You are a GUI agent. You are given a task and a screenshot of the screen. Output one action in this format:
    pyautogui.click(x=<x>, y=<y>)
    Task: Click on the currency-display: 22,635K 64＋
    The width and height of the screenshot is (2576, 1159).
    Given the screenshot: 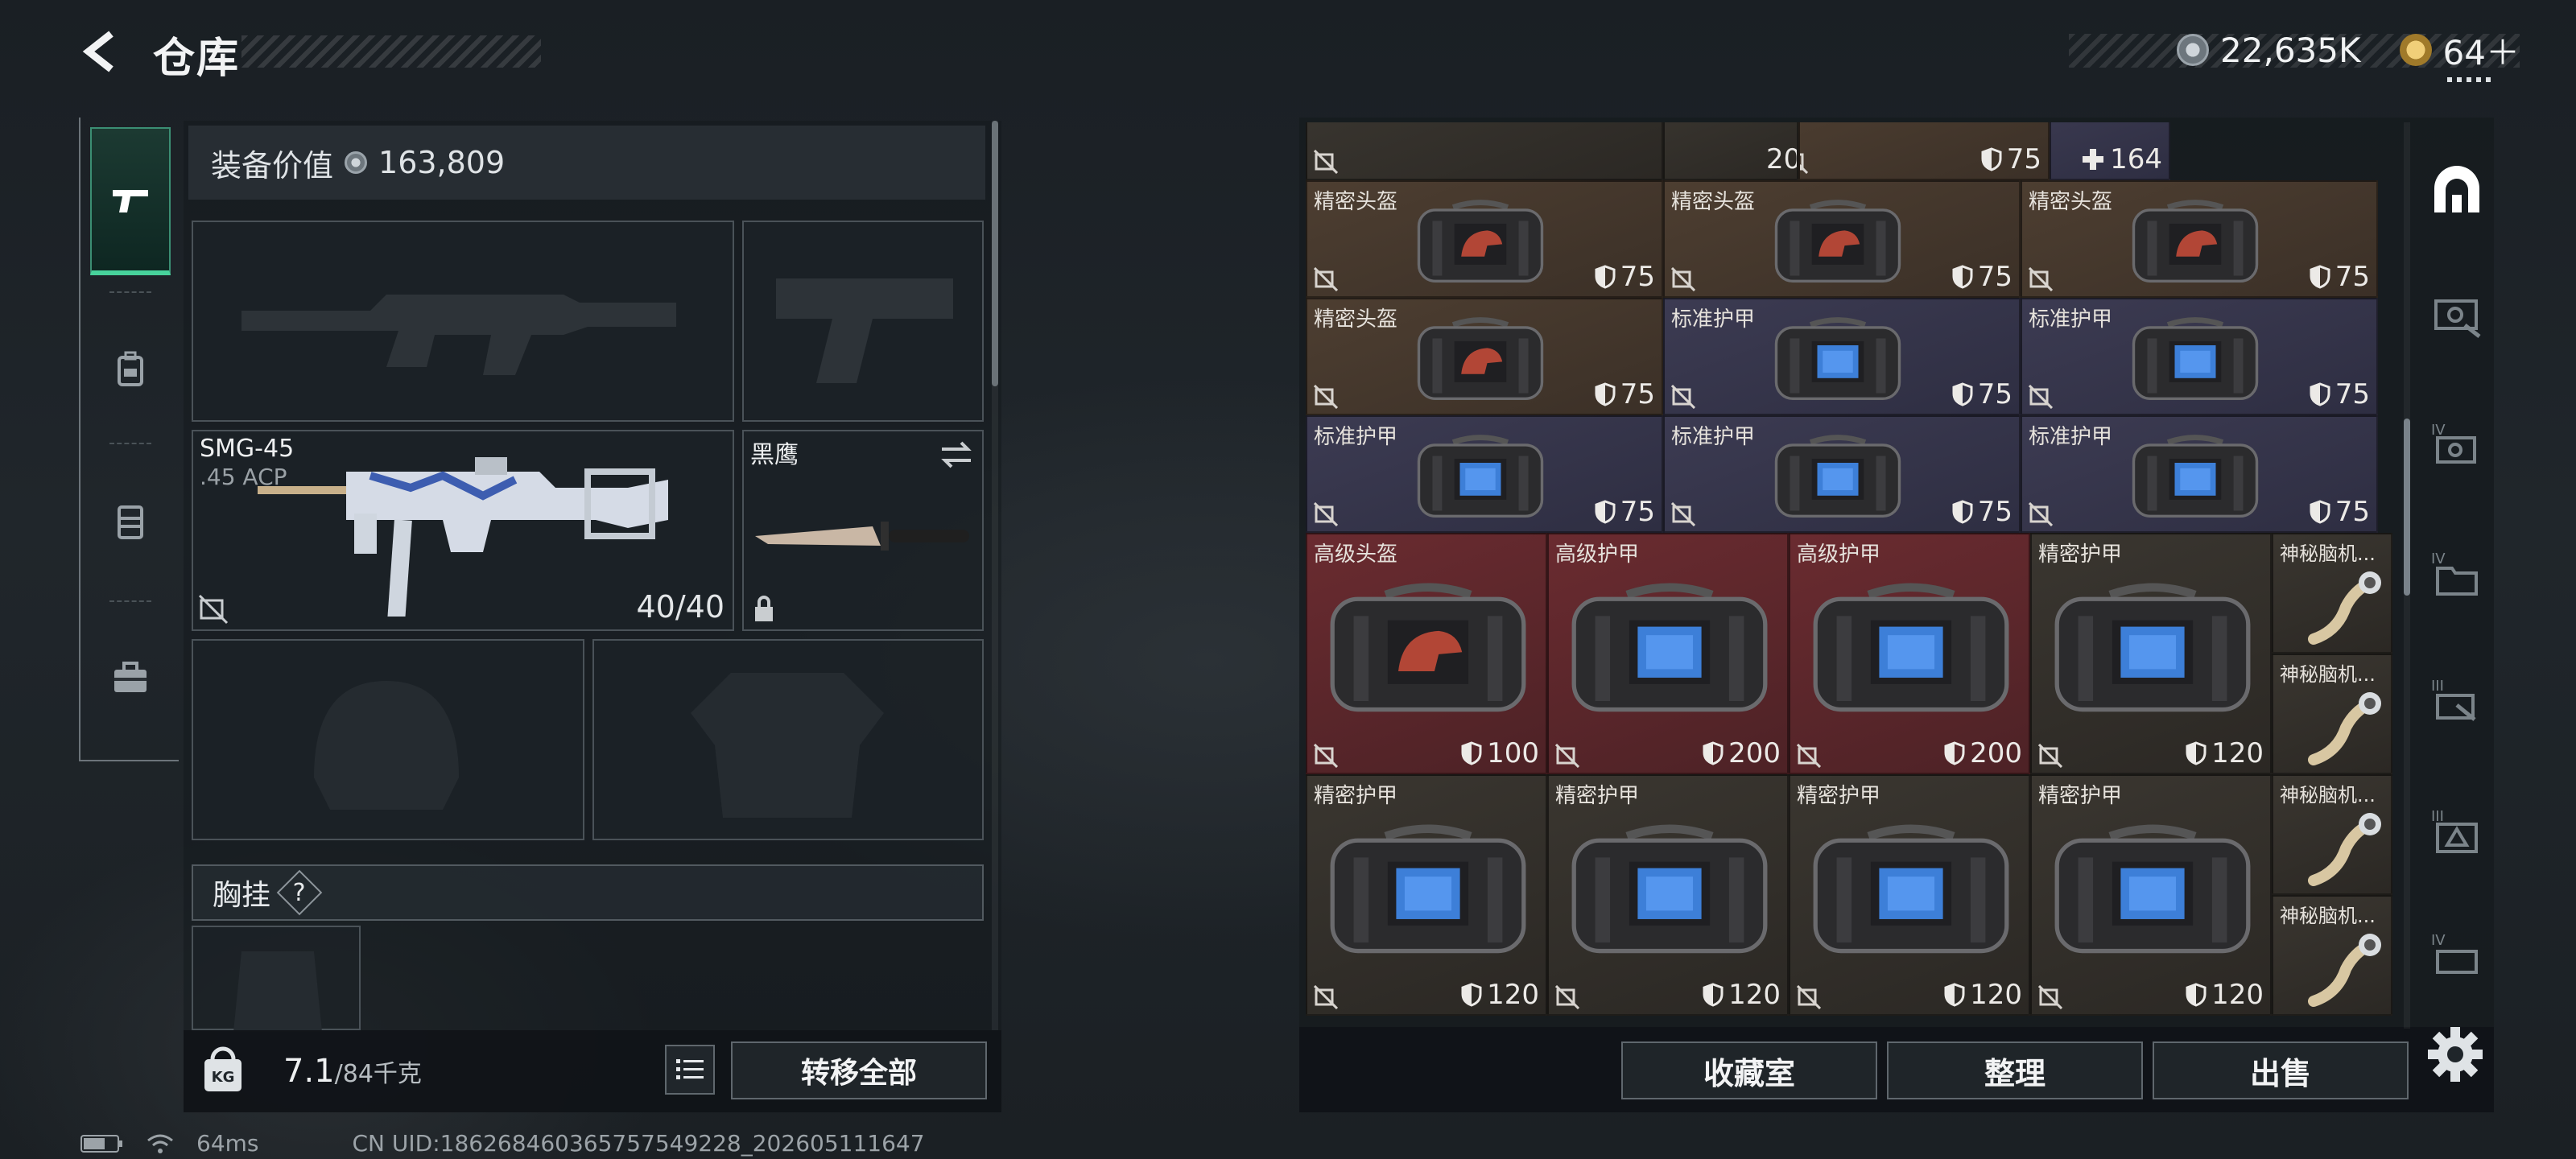 What is the action you would take?
    pyautogui.click(x=2348, y=50)
    